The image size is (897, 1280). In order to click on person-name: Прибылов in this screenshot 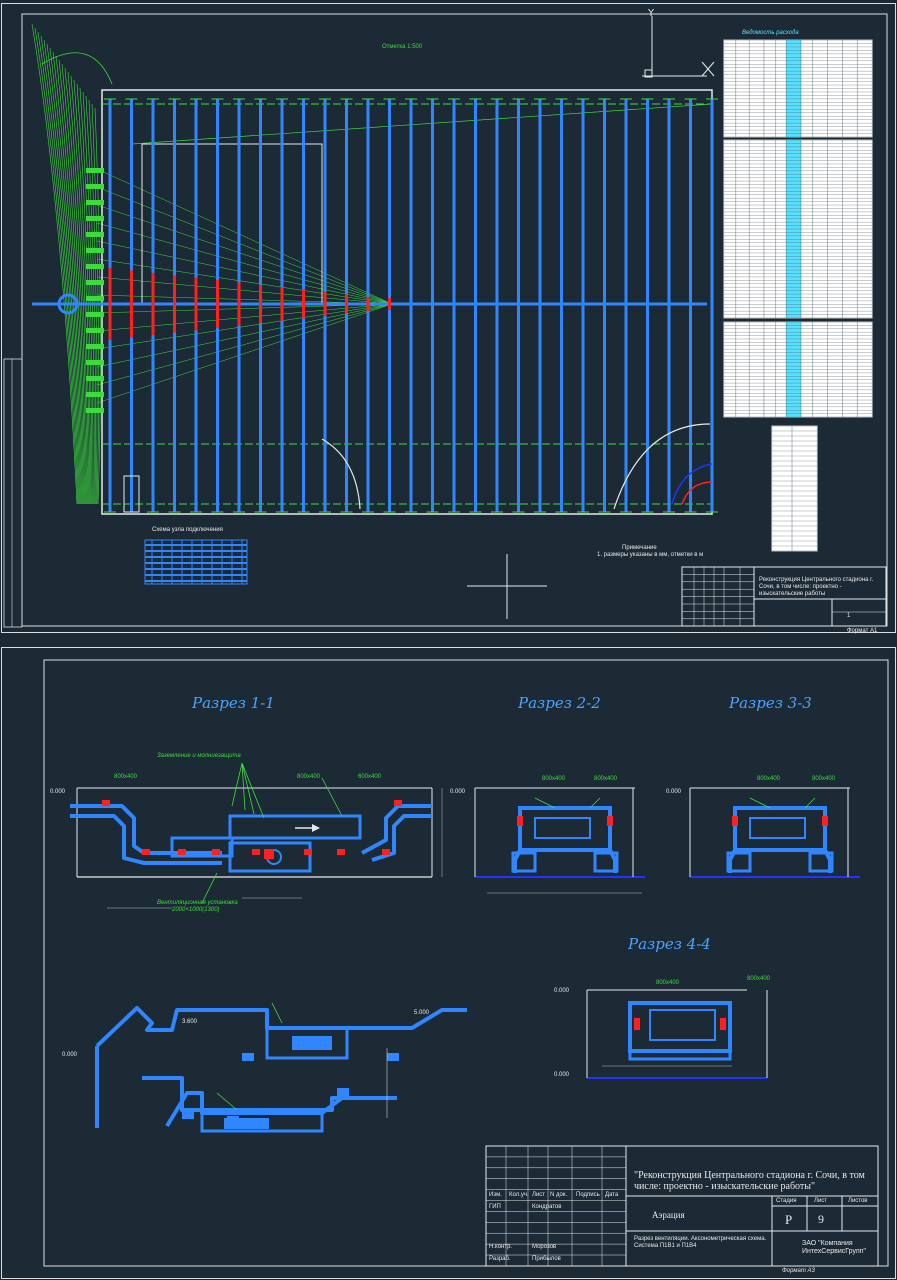, I will do `click(546, 1259)`.